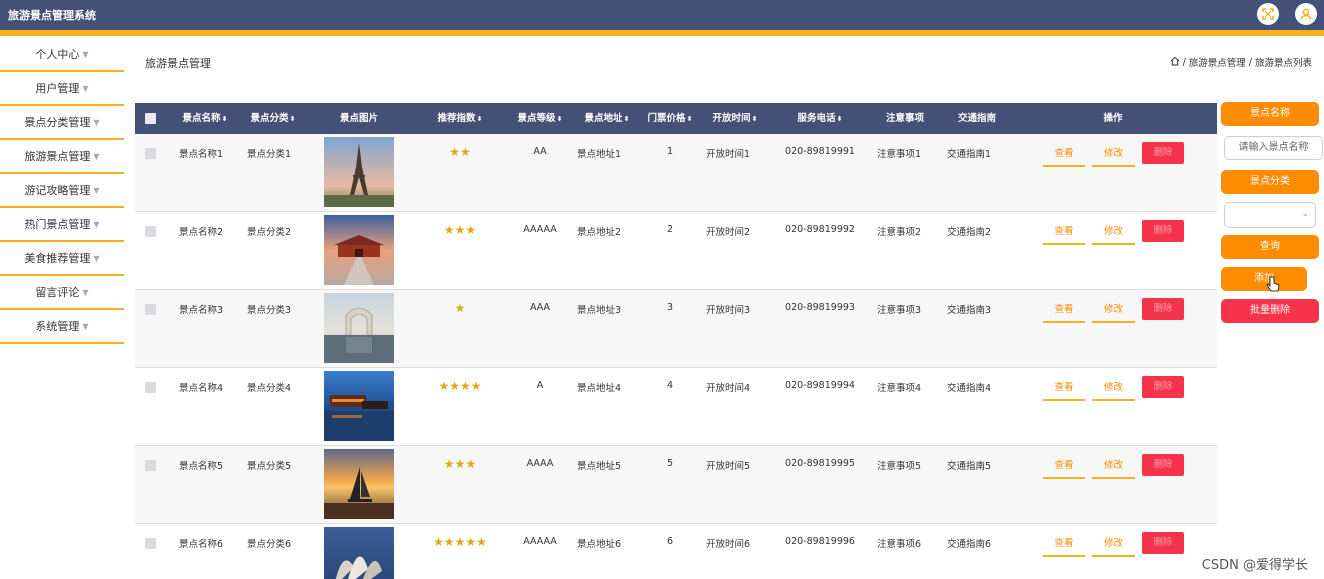 This screenshot has height=579, width=1324. What do you see at coordinates (201, 466) in the screenshot?
I see `spot-name-cell: 景点名称5` at bounding box center [201, 466].